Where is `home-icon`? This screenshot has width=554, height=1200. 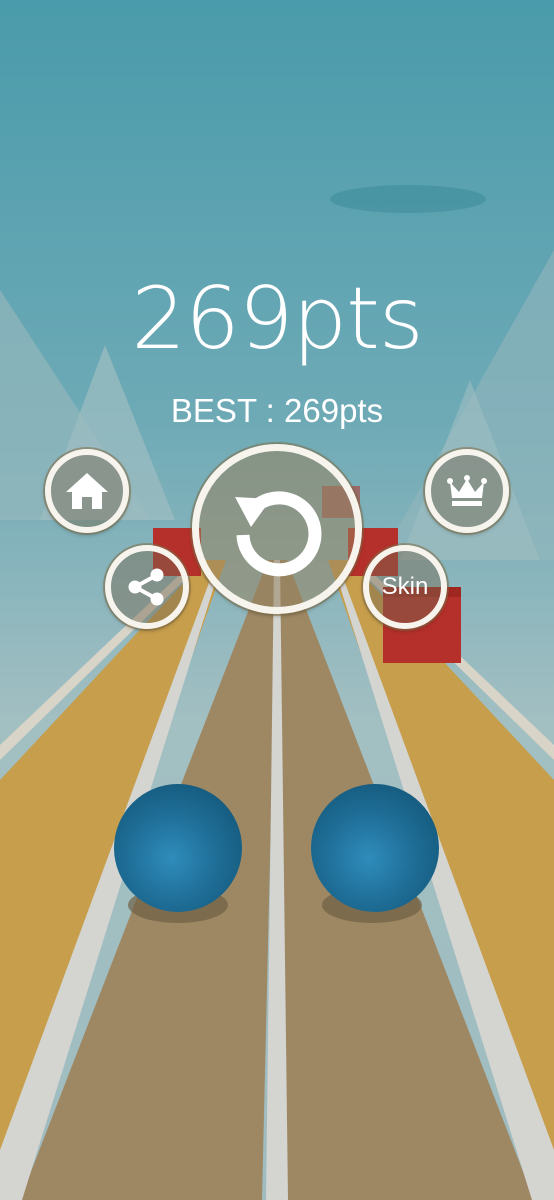
home-icon is located at coordinates (87, 491).